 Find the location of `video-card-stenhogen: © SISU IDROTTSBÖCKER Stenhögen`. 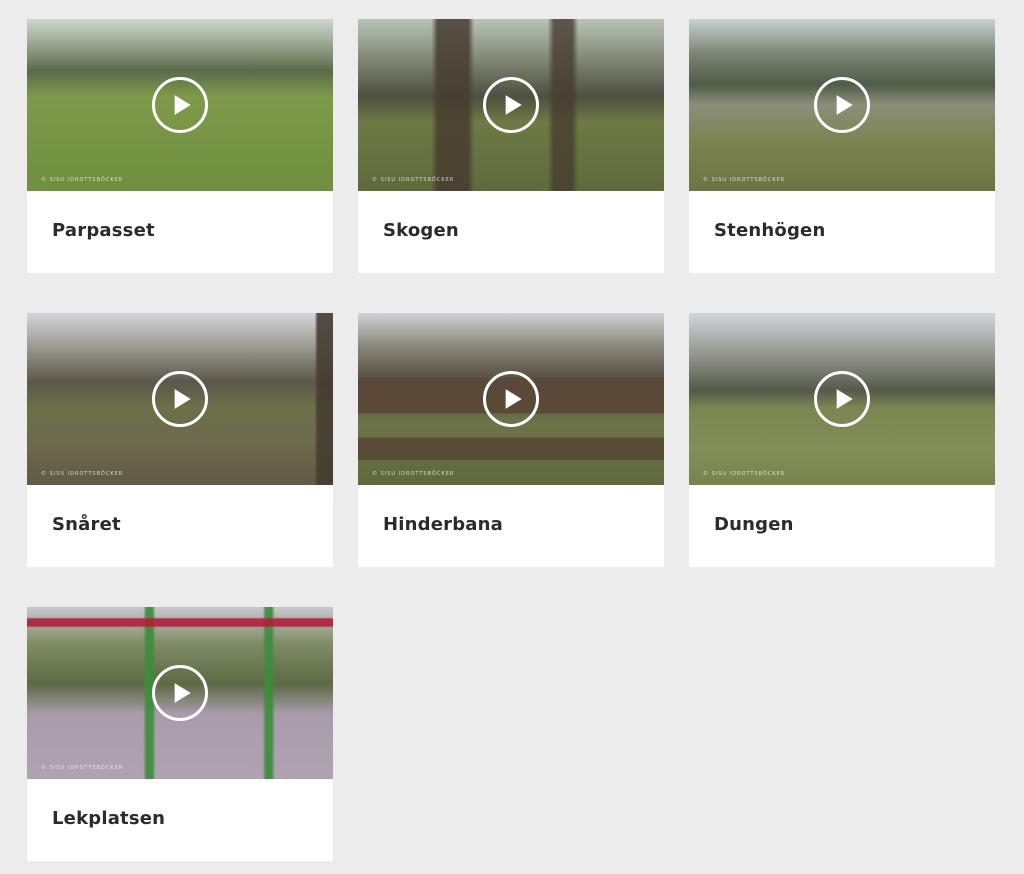

video-card-stenhogen: © SISU IDROTTSBÖCKER Stenhögen is located at coordinates (842, 146).